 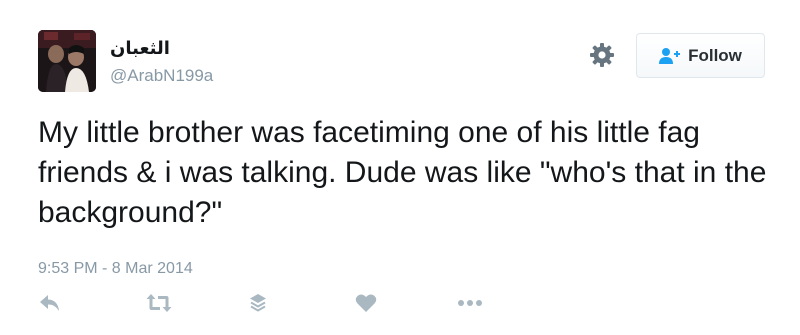 What do you see at coordinates (670, 55) in the screenshot?
I see `follow-person-plus-icon` at bounding box center [670, 55].